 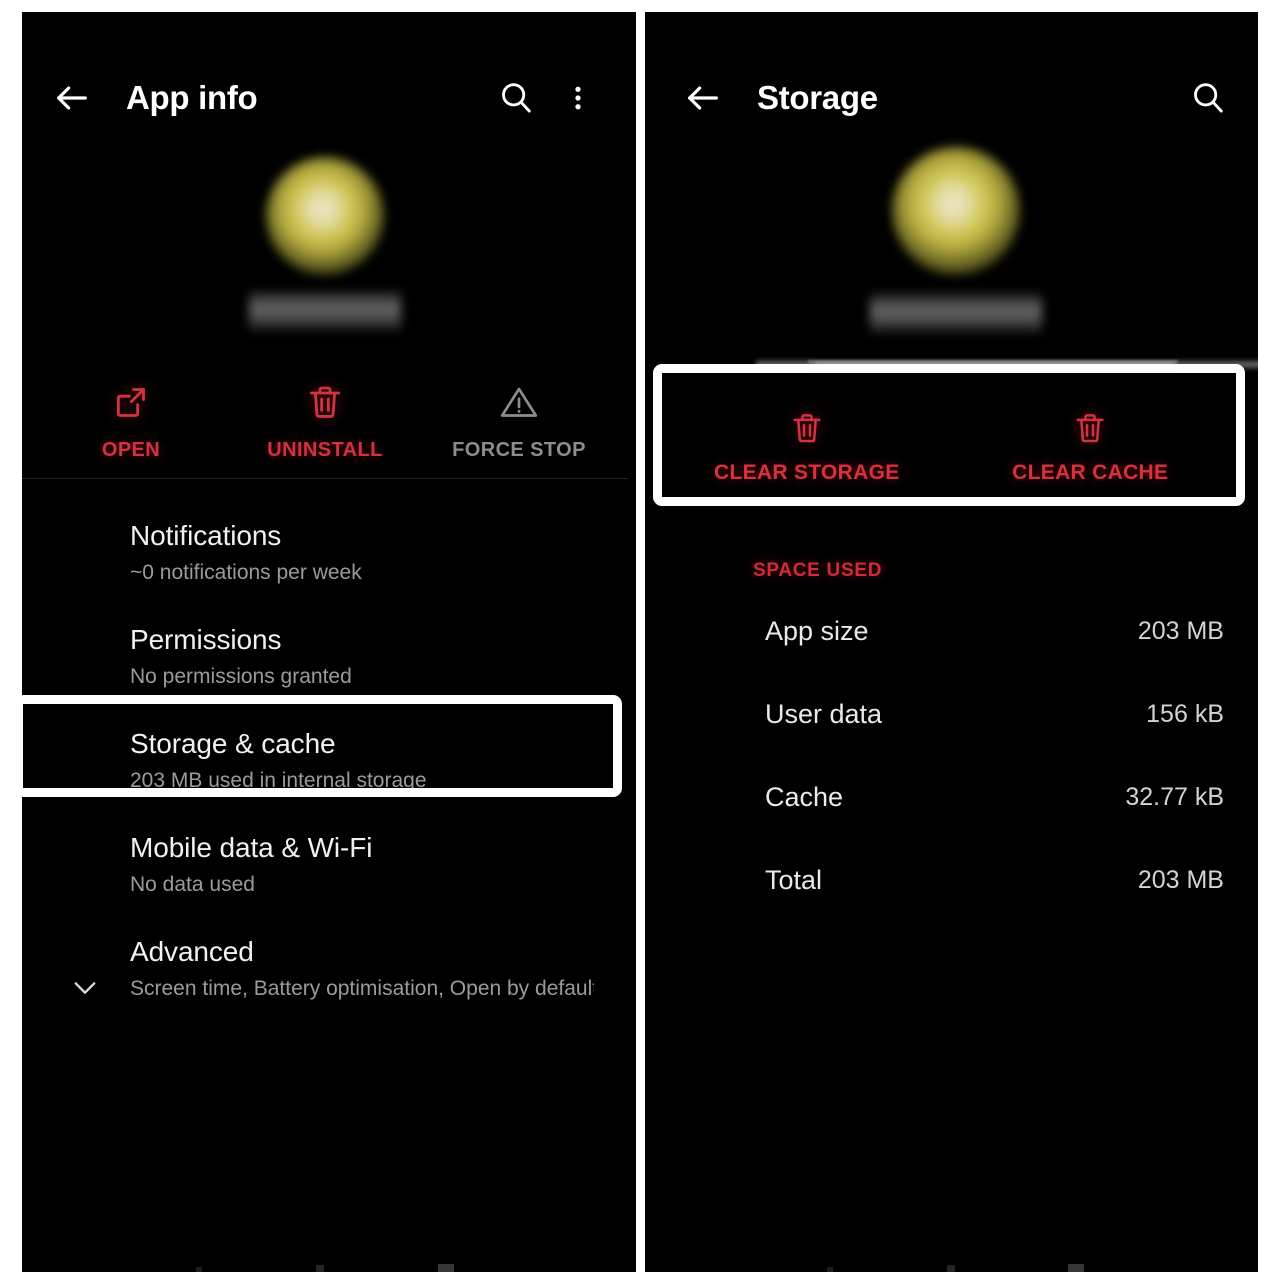 I want to click on list-item-title: Mobile data & Wi-Fi, so click(x=251, y=847).